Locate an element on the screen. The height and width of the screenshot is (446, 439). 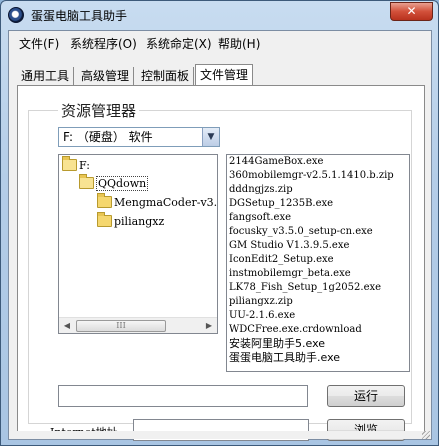
tree-node-qqdown: QQdown is located at coordinates (114, 183).